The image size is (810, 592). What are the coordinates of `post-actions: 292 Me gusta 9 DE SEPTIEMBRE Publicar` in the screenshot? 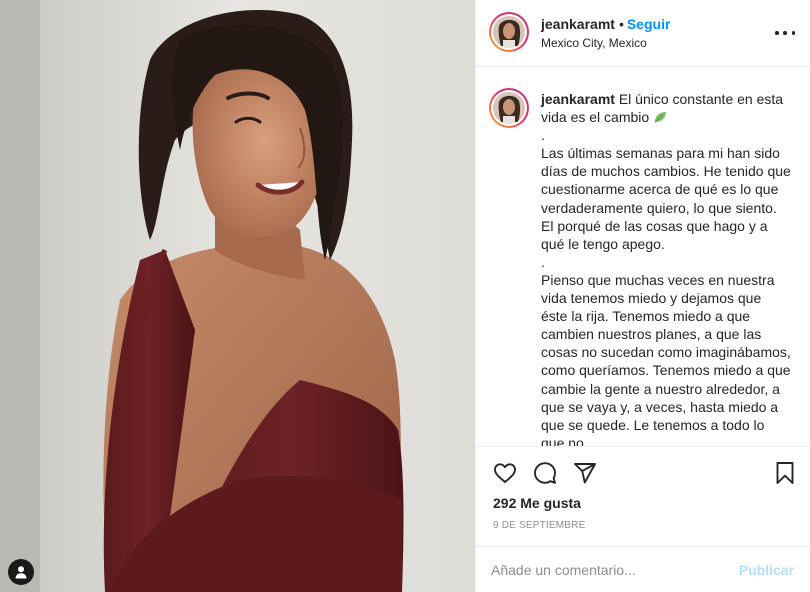 It's located at (643, 519).